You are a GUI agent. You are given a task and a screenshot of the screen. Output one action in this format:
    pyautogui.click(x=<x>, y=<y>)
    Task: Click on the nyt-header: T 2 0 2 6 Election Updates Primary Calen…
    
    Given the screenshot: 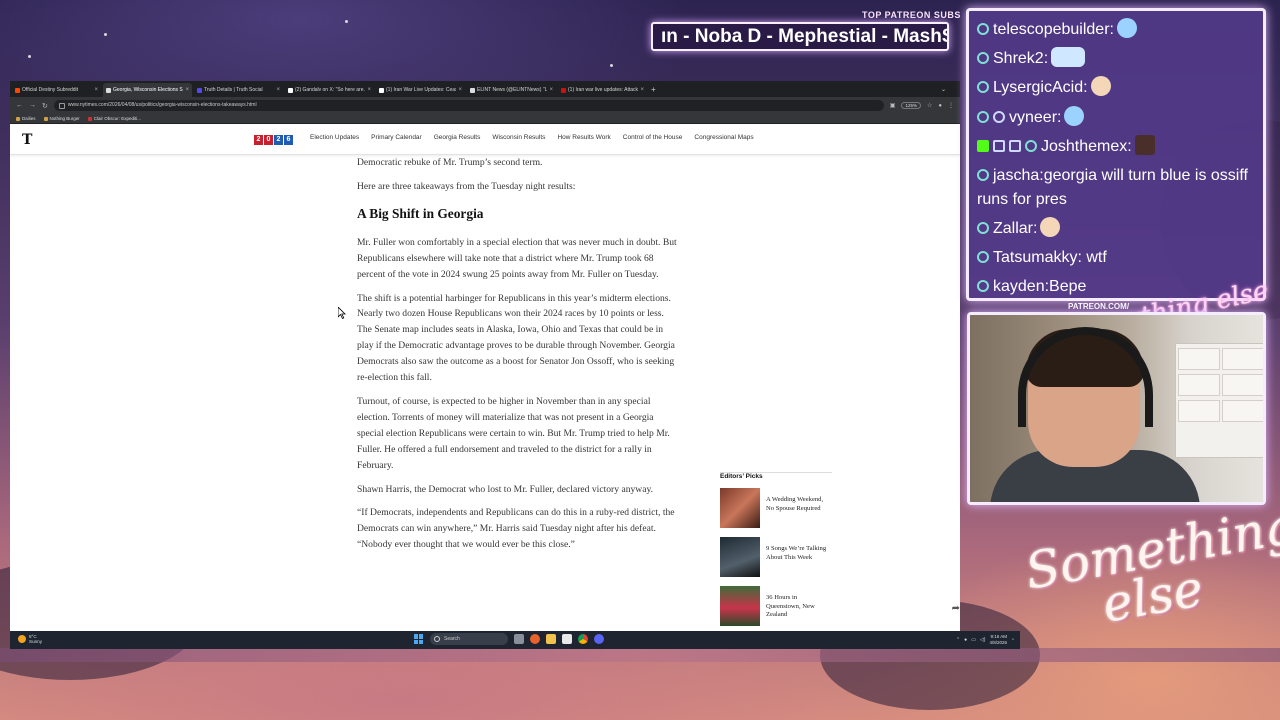 What is the action you would take?
    pyautogui.click(x=485, y=140)
    